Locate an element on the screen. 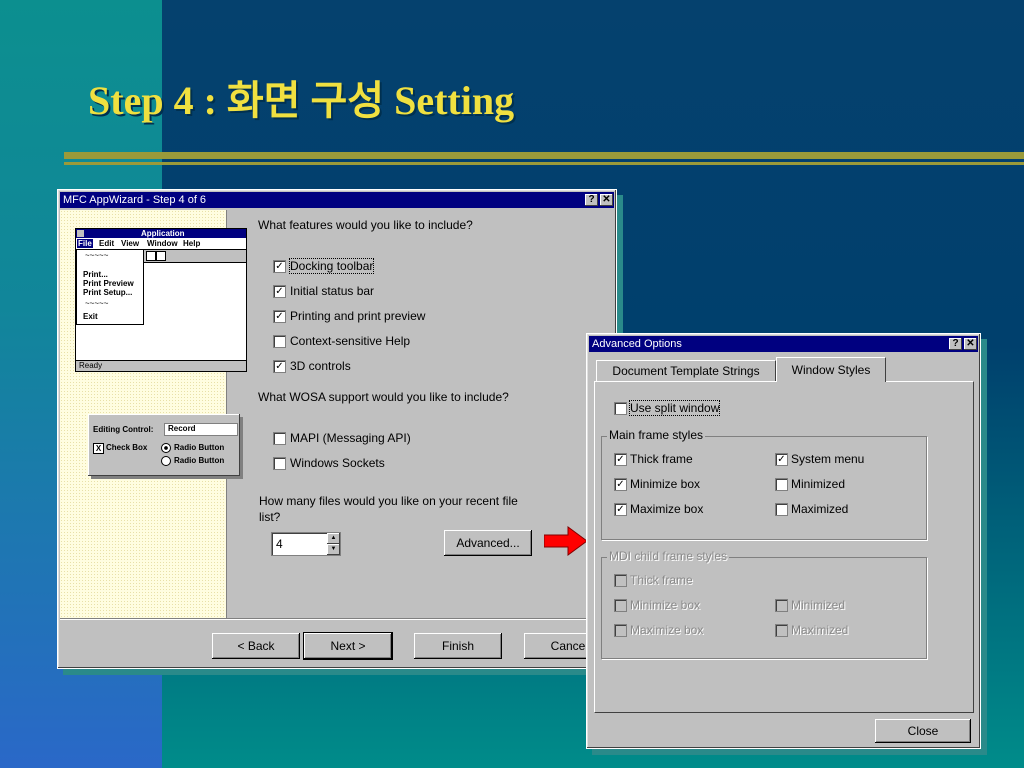 The height and width of the screenshot is (768, 1024). preview-app-titlebar: Application is located at coordinates (161, 233).